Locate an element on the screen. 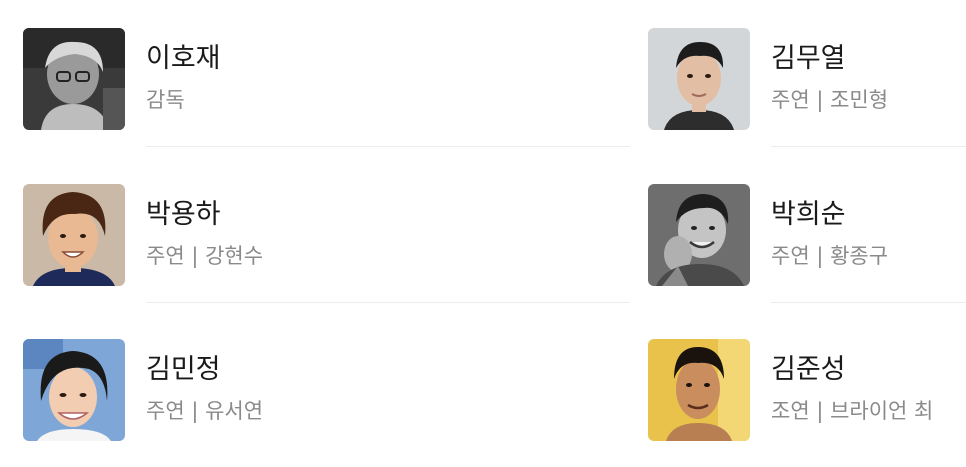 This screenshot has width=966, height=467. cast-name: 김민정 is located at coordinates (183, 370).